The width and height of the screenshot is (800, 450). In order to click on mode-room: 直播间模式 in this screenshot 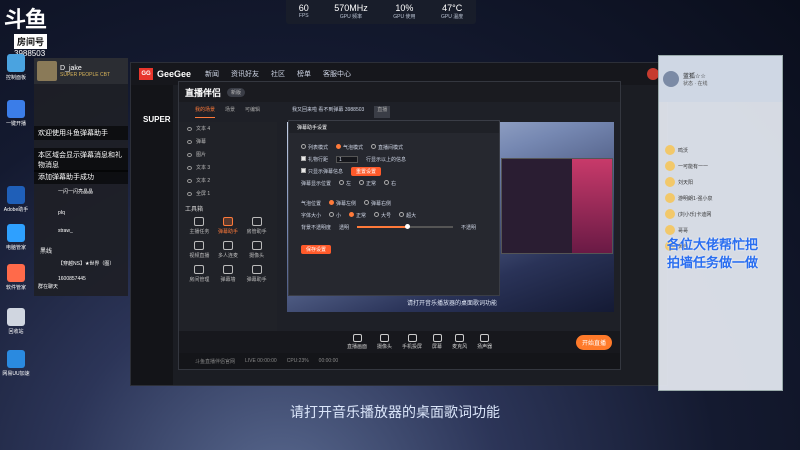, I will do `click(387, 147)`.